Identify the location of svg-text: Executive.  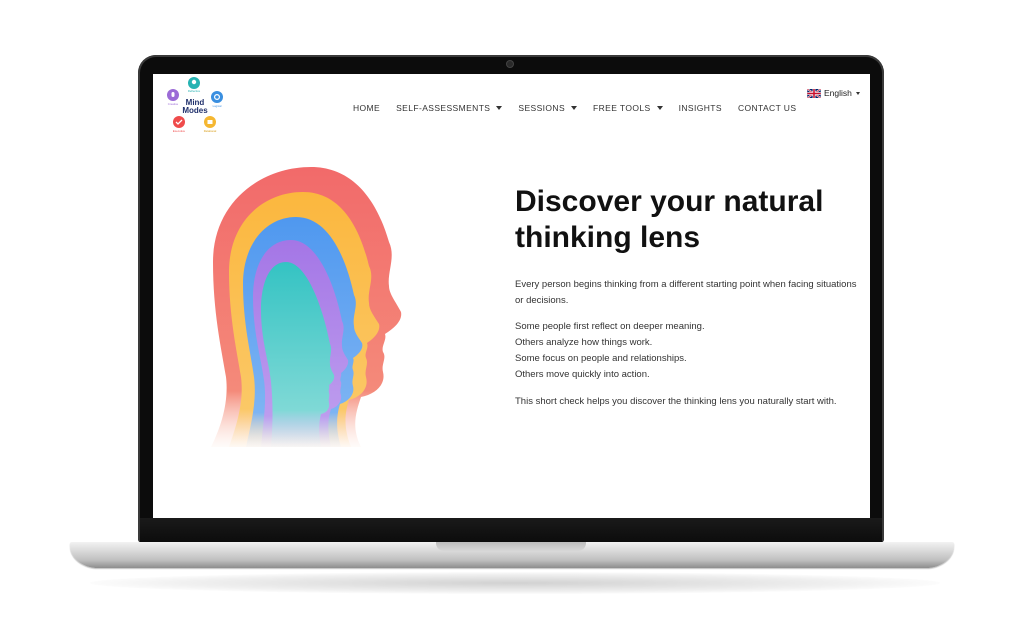
(179, 131).